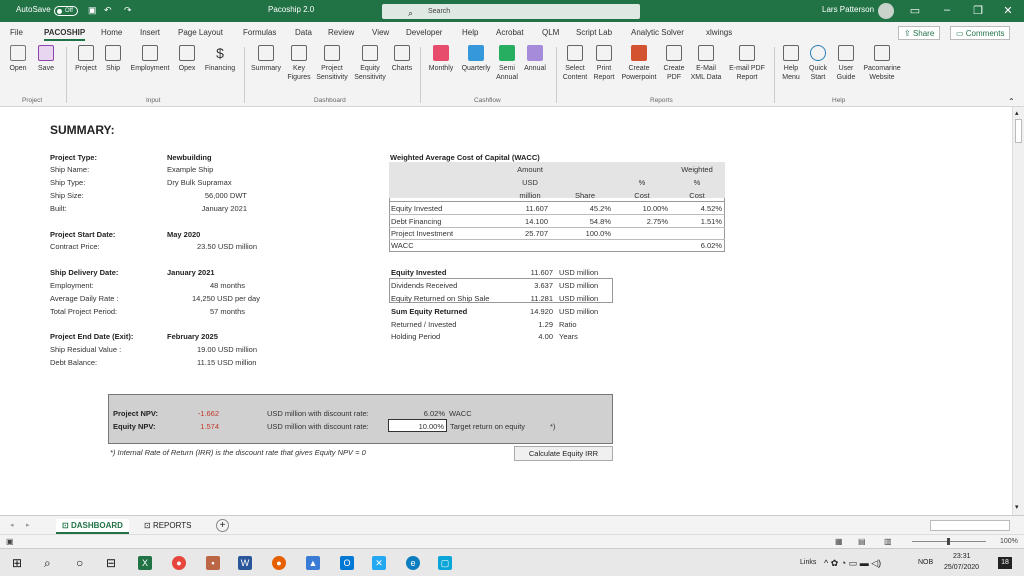  Describe the element at coordinates (970, 525) in the screenshot. I see `horizontal-scrollbar` at that location.